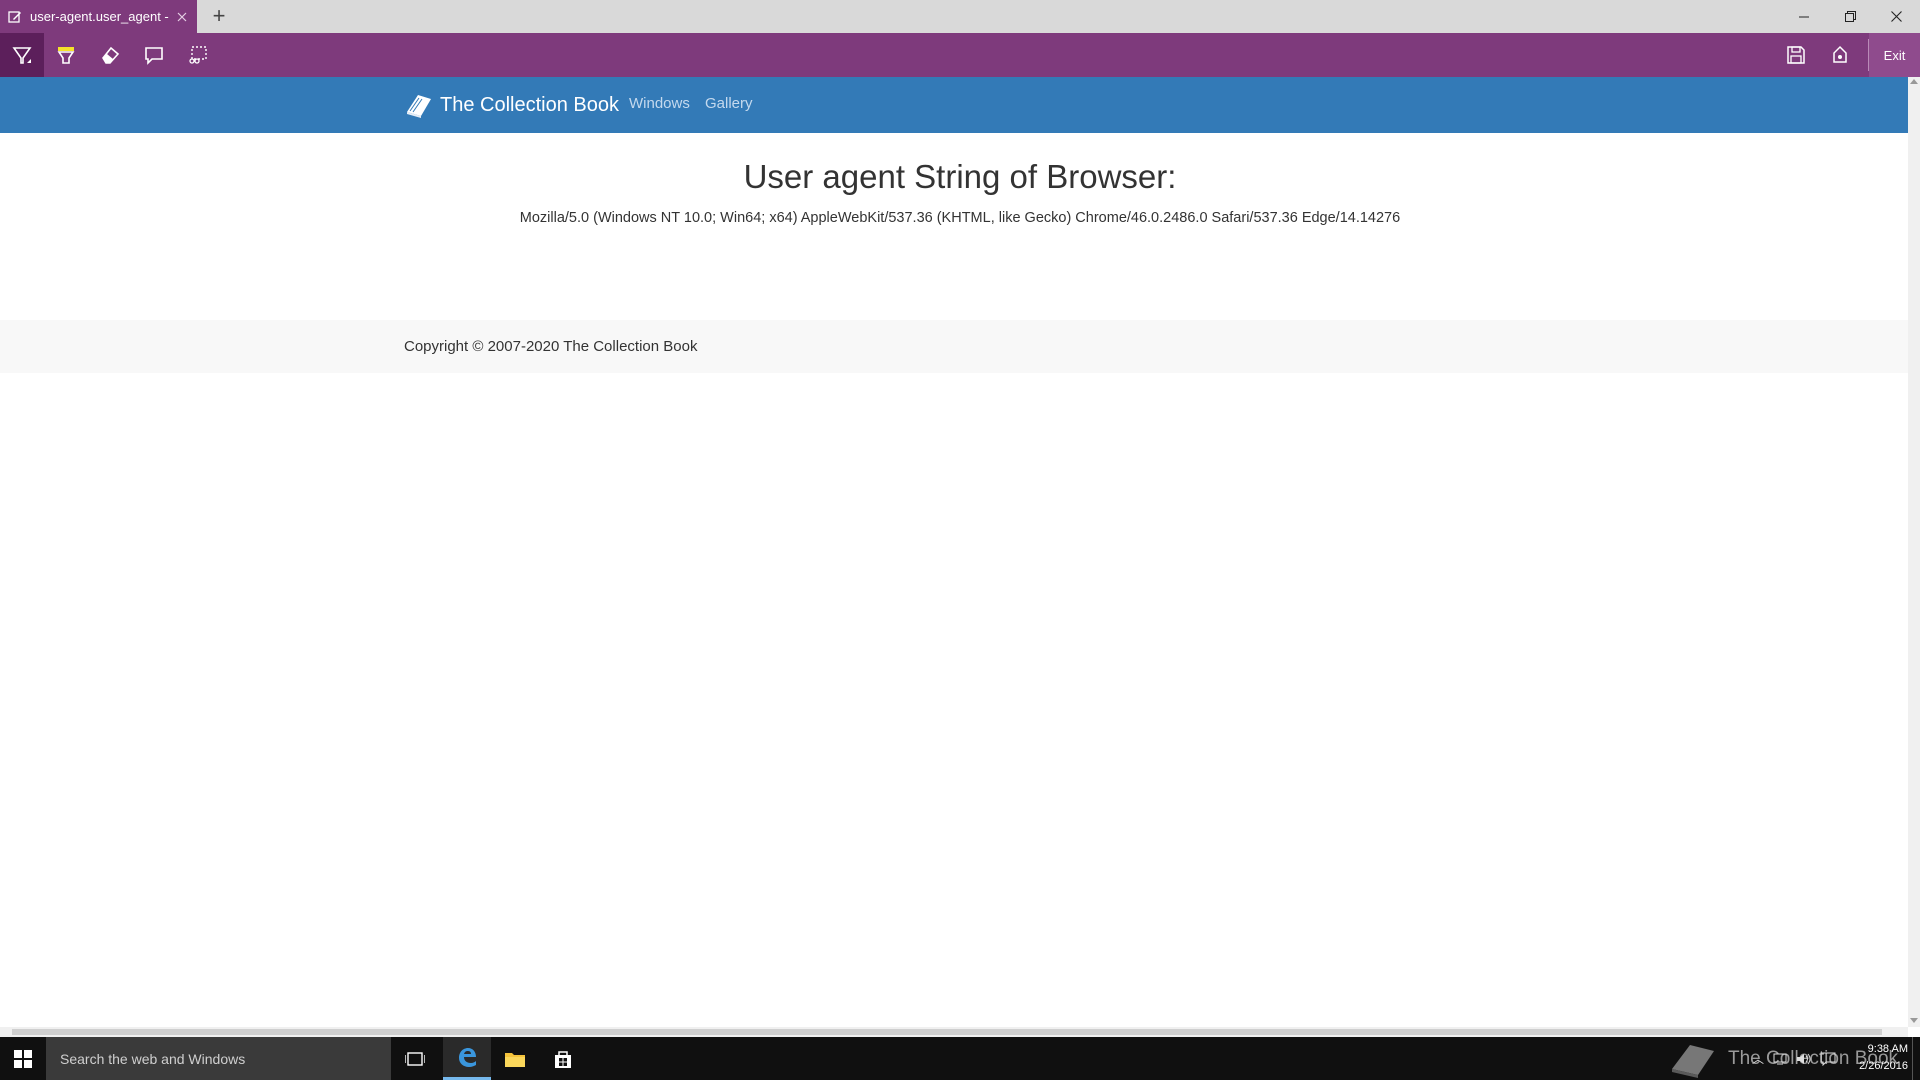 This screenshot has height=1080, width=1920. Describe the element at coordinates (954, 105) in the screenshot. I see `site-navbar: The Collection Book Windows Gallery` at that location.